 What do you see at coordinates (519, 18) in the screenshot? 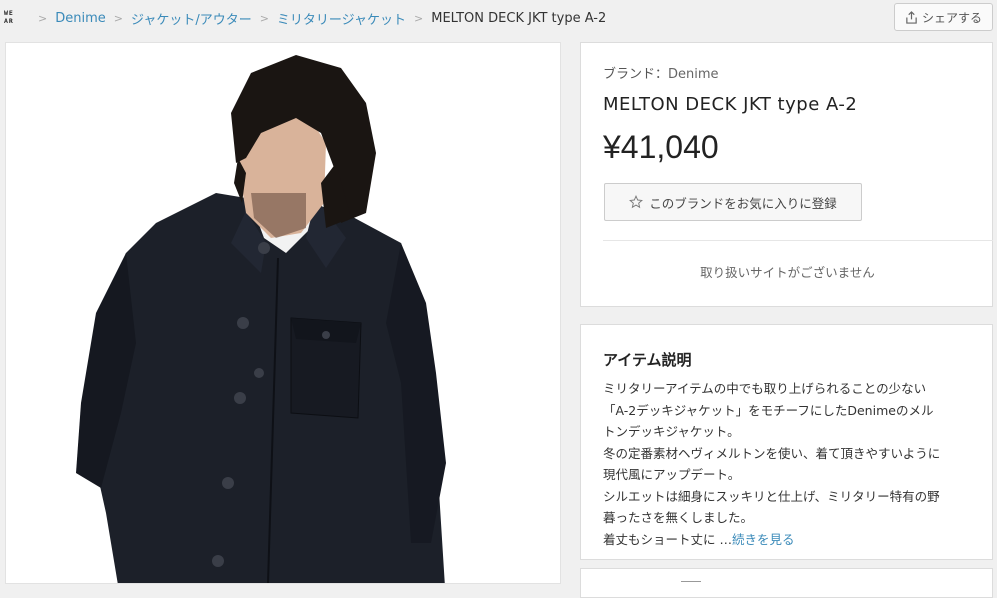
I see `breadcrumb-current: MELTON DECK JKT type A-2` at bounding box center [519, 18].